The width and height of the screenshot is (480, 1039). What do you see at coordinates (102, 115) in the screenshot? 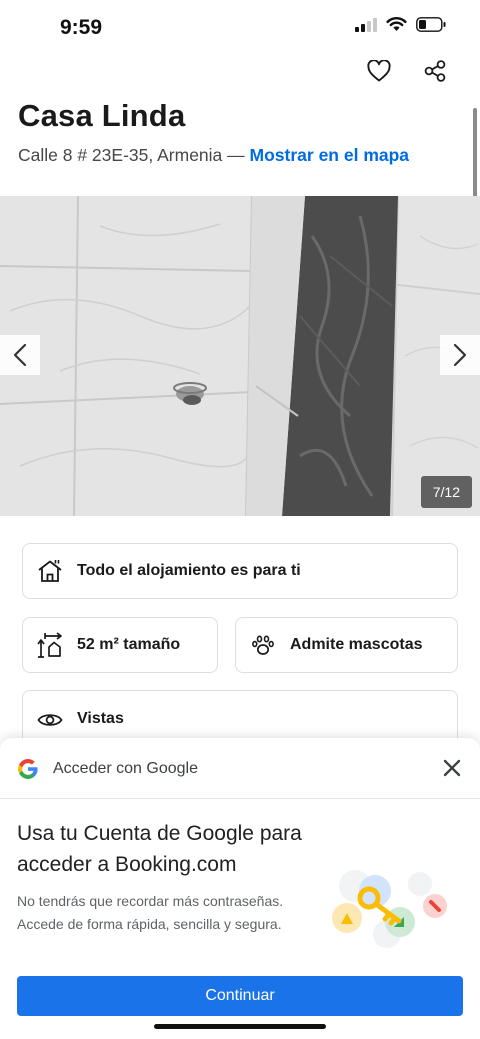
I see `property-title: Casa Linda` at bounding box center [102, 115].